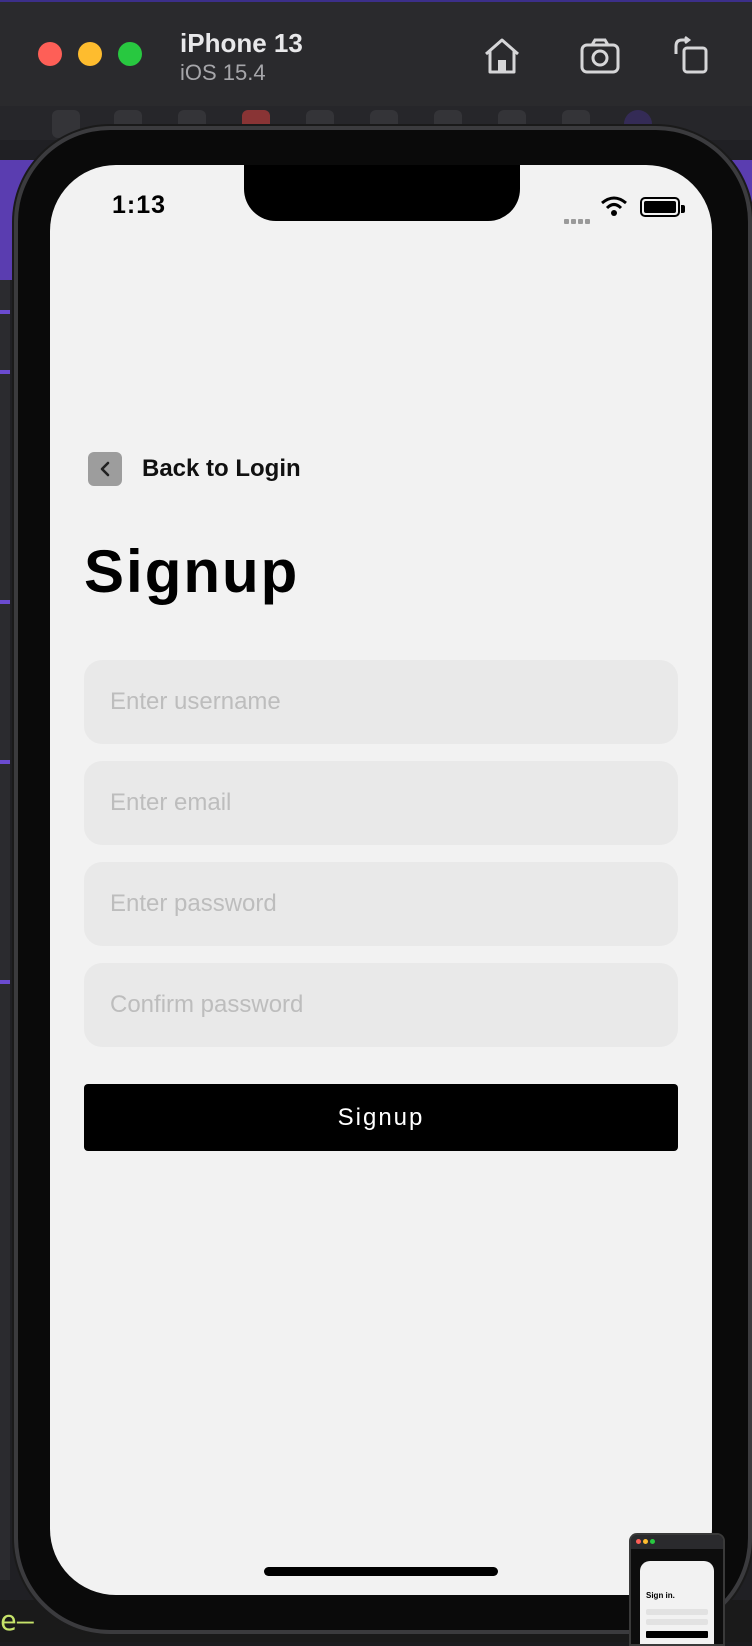 The height and width of the screenshot is (1646, 752). Describe the element at coordinates (221, 468) in the screenshot. I see `back-to-login-label: Back to Login` at that location.